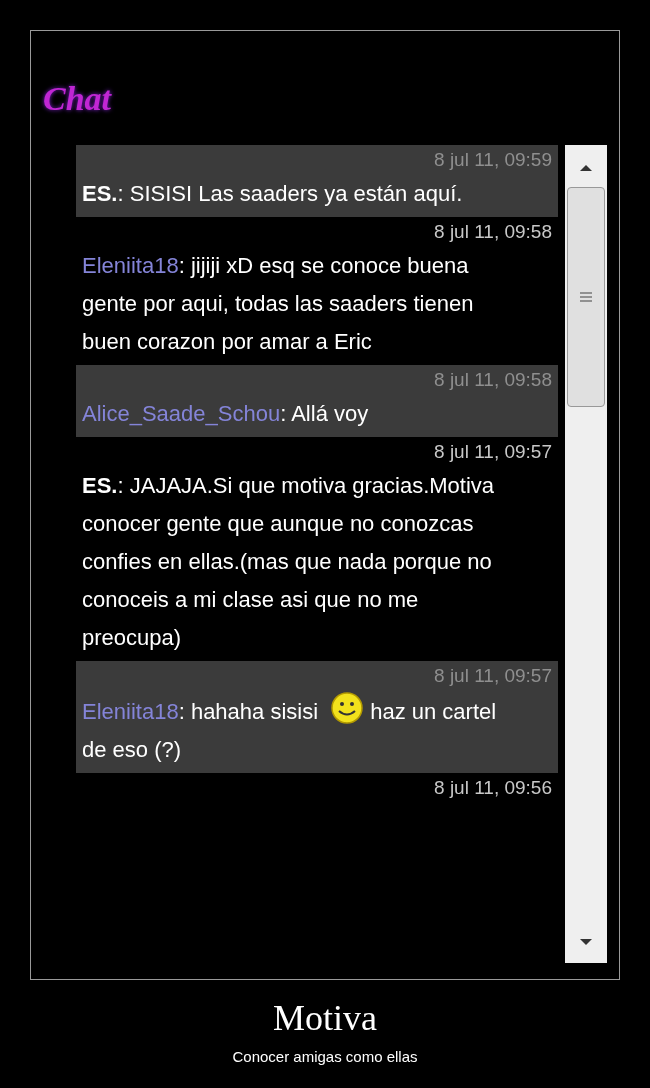  I want to click on grip-icon, so click(586, 297).